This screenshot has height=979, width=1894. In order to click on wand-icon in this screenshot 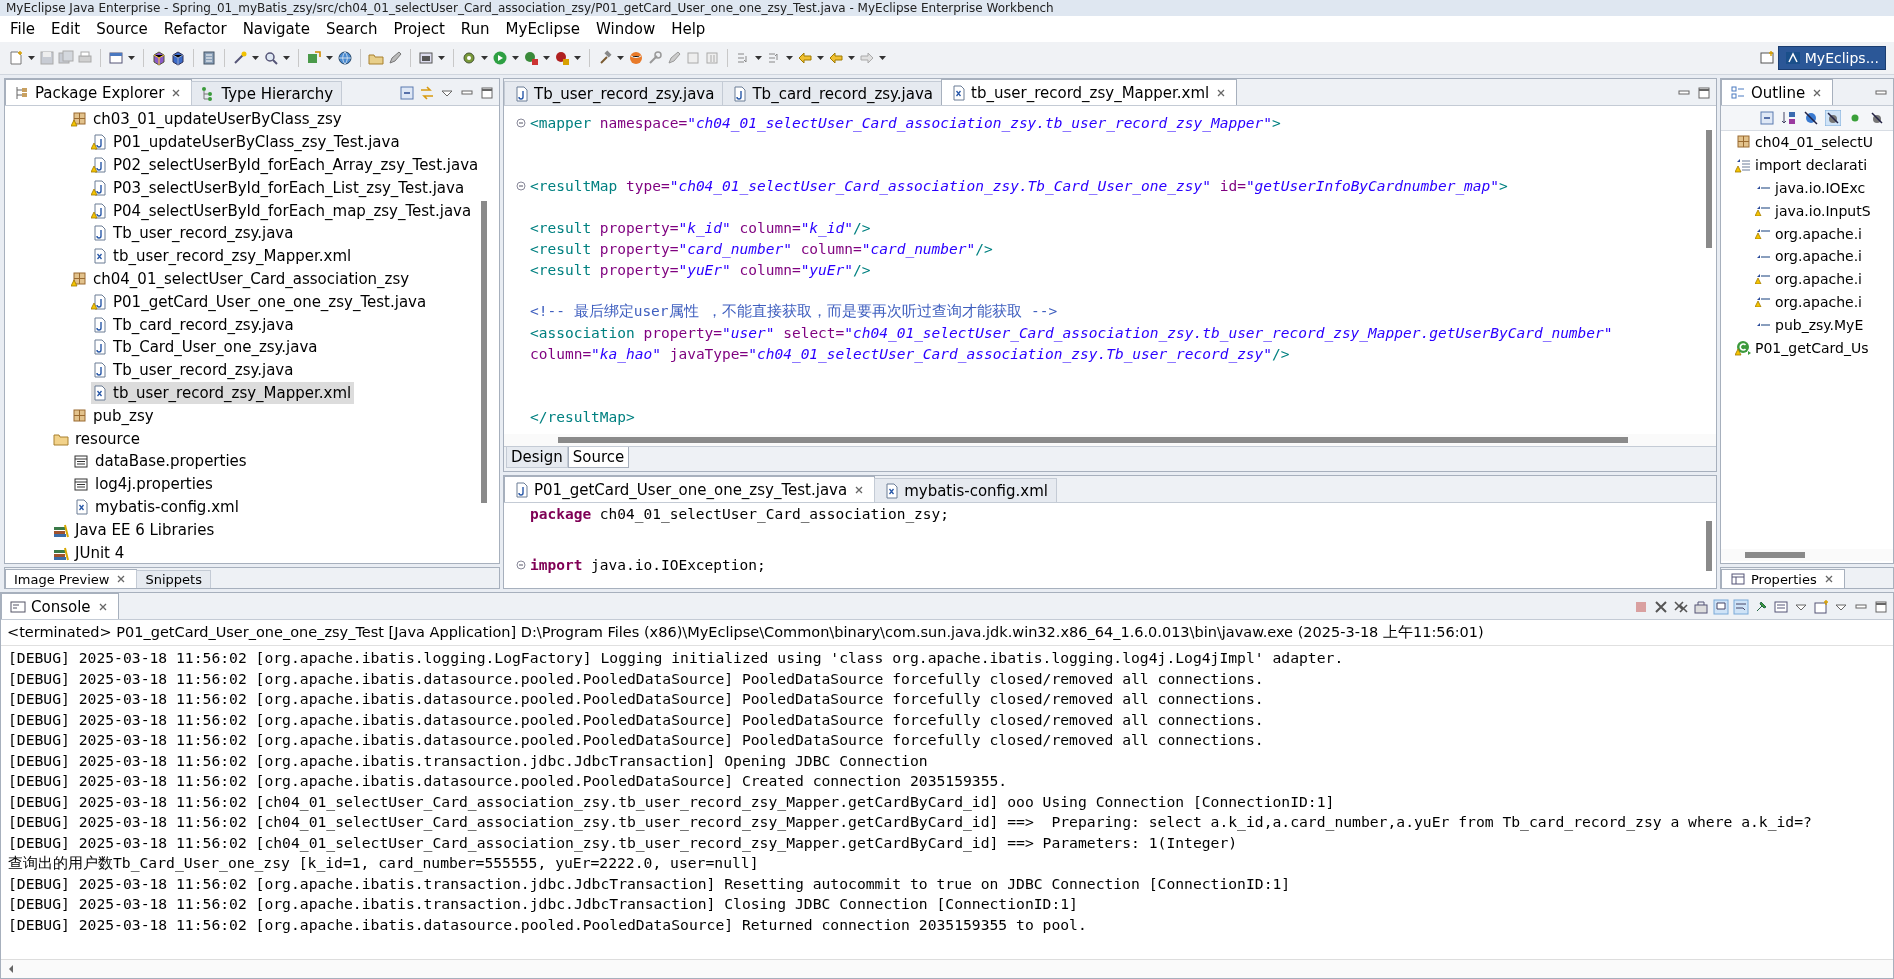, I will do `click(240, 58)`.